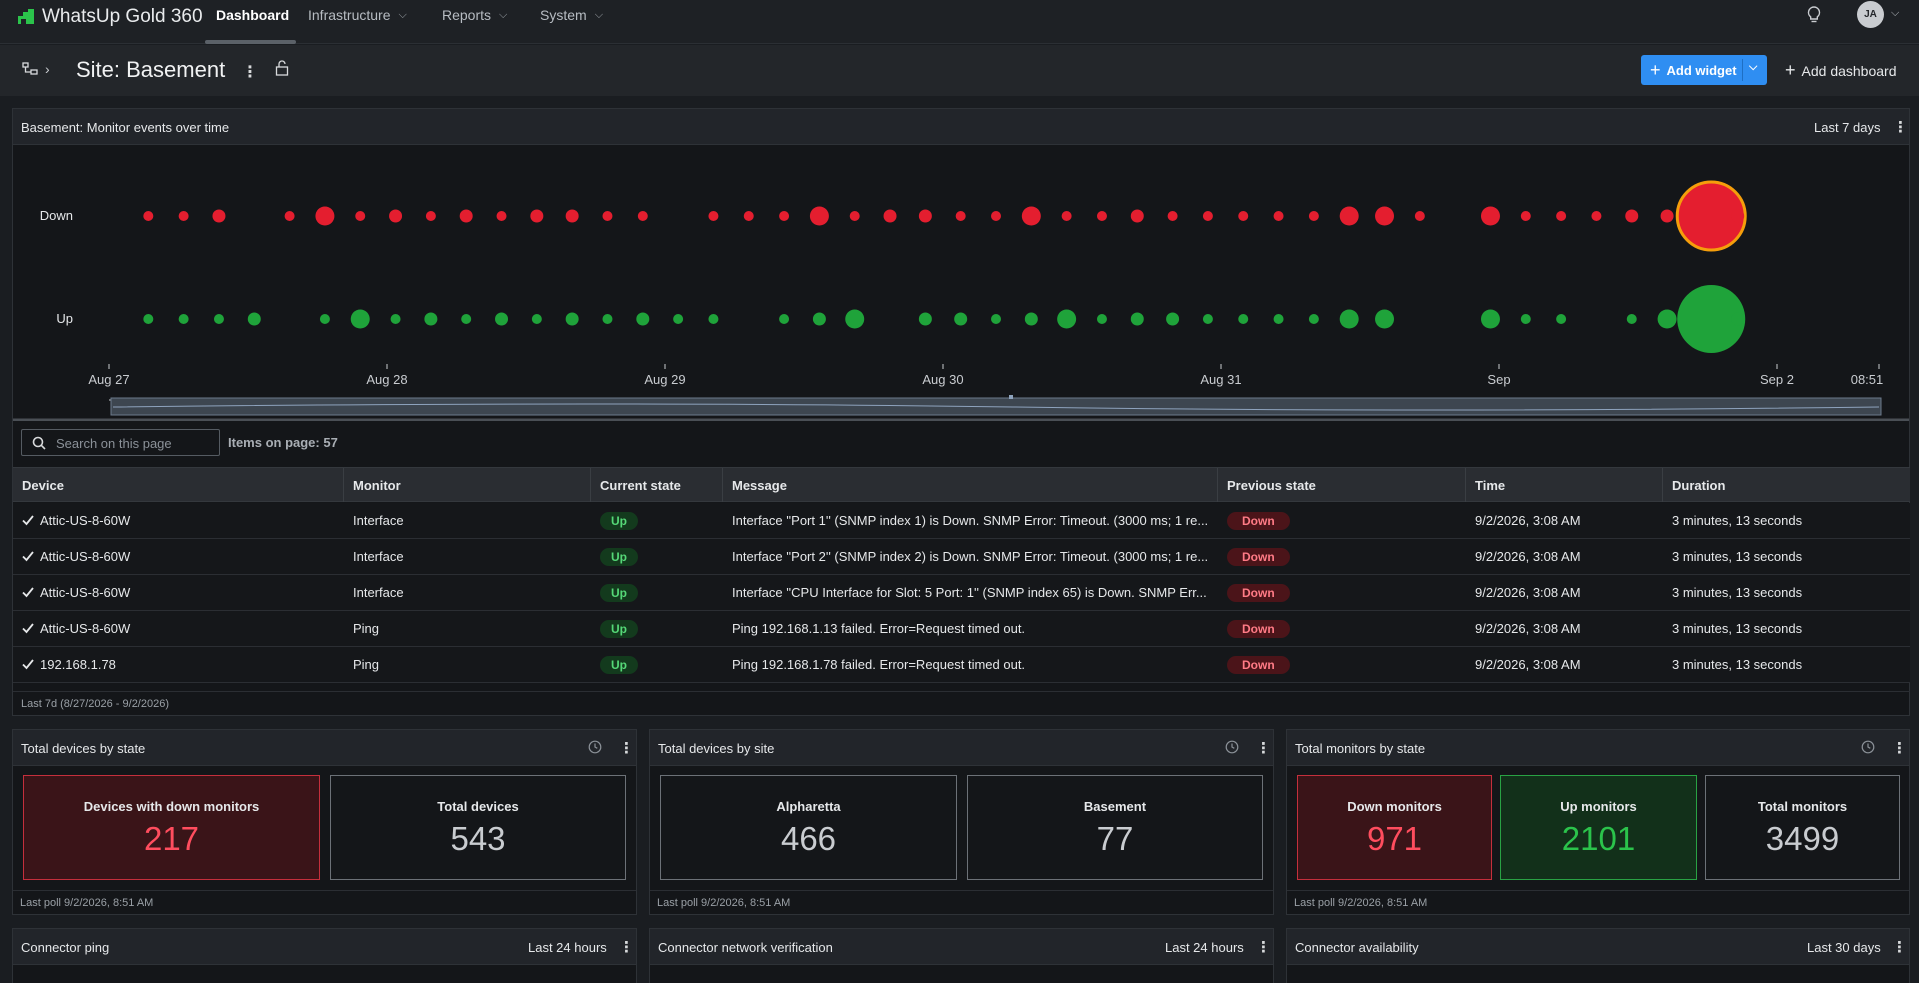 The width and height of the screenshot is (1919, 983). Describe the element at coordinates (478, 827) in the screenshot. I see `total-devices-tile: Total devices 543` at that location.